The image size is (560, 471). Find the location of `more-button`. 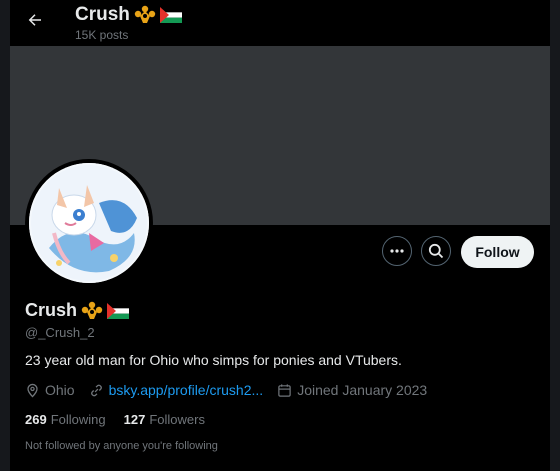

more-button is located at coordinates (397, 251).